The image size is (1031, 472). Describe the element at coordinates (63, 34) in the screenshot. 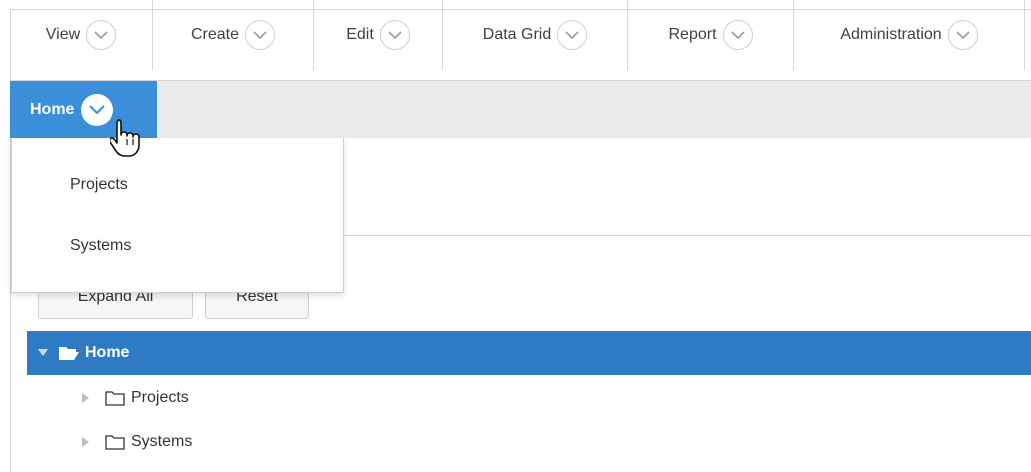

I see `menu-item-label: View` at that location.